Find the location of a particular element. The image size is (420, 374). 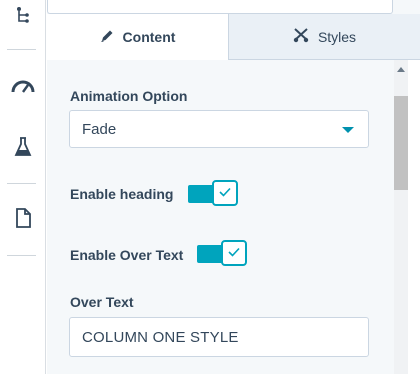

document-icon is located at coordinates (23, 218).